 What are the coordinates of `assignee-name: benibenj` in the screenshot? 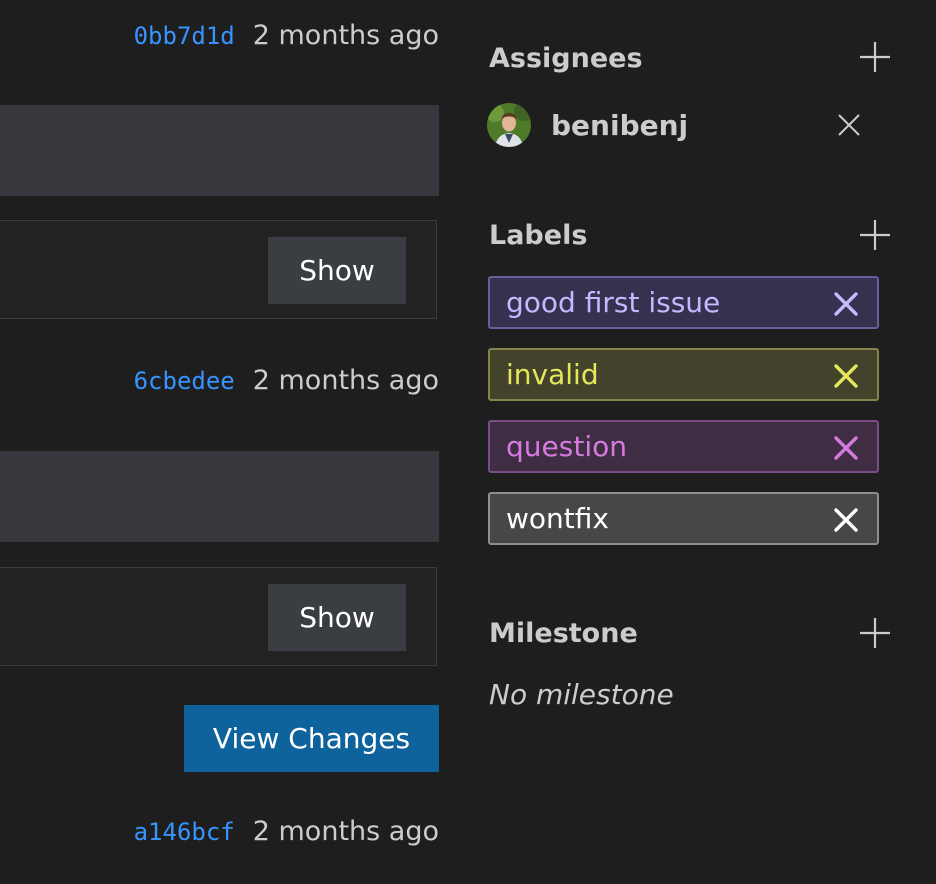 It's located at (620, 125).